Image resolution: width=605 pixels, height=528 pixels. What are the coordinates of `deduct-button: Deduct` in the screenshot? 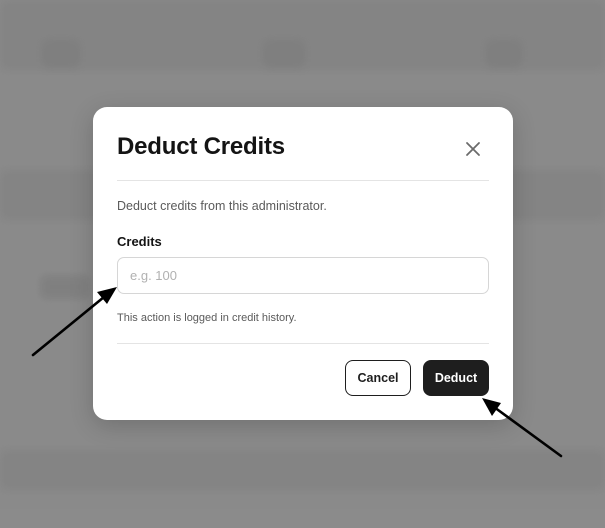 It's located at (456, 378).